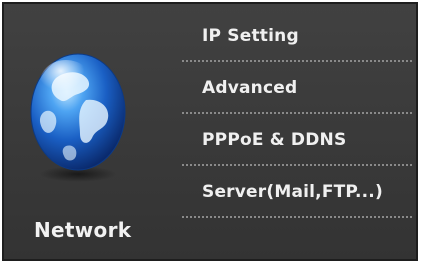 This screenshot has height=267, width=424. Describe the element at coordinates (297, 217) in the screenshot. I see `separator` at that location.